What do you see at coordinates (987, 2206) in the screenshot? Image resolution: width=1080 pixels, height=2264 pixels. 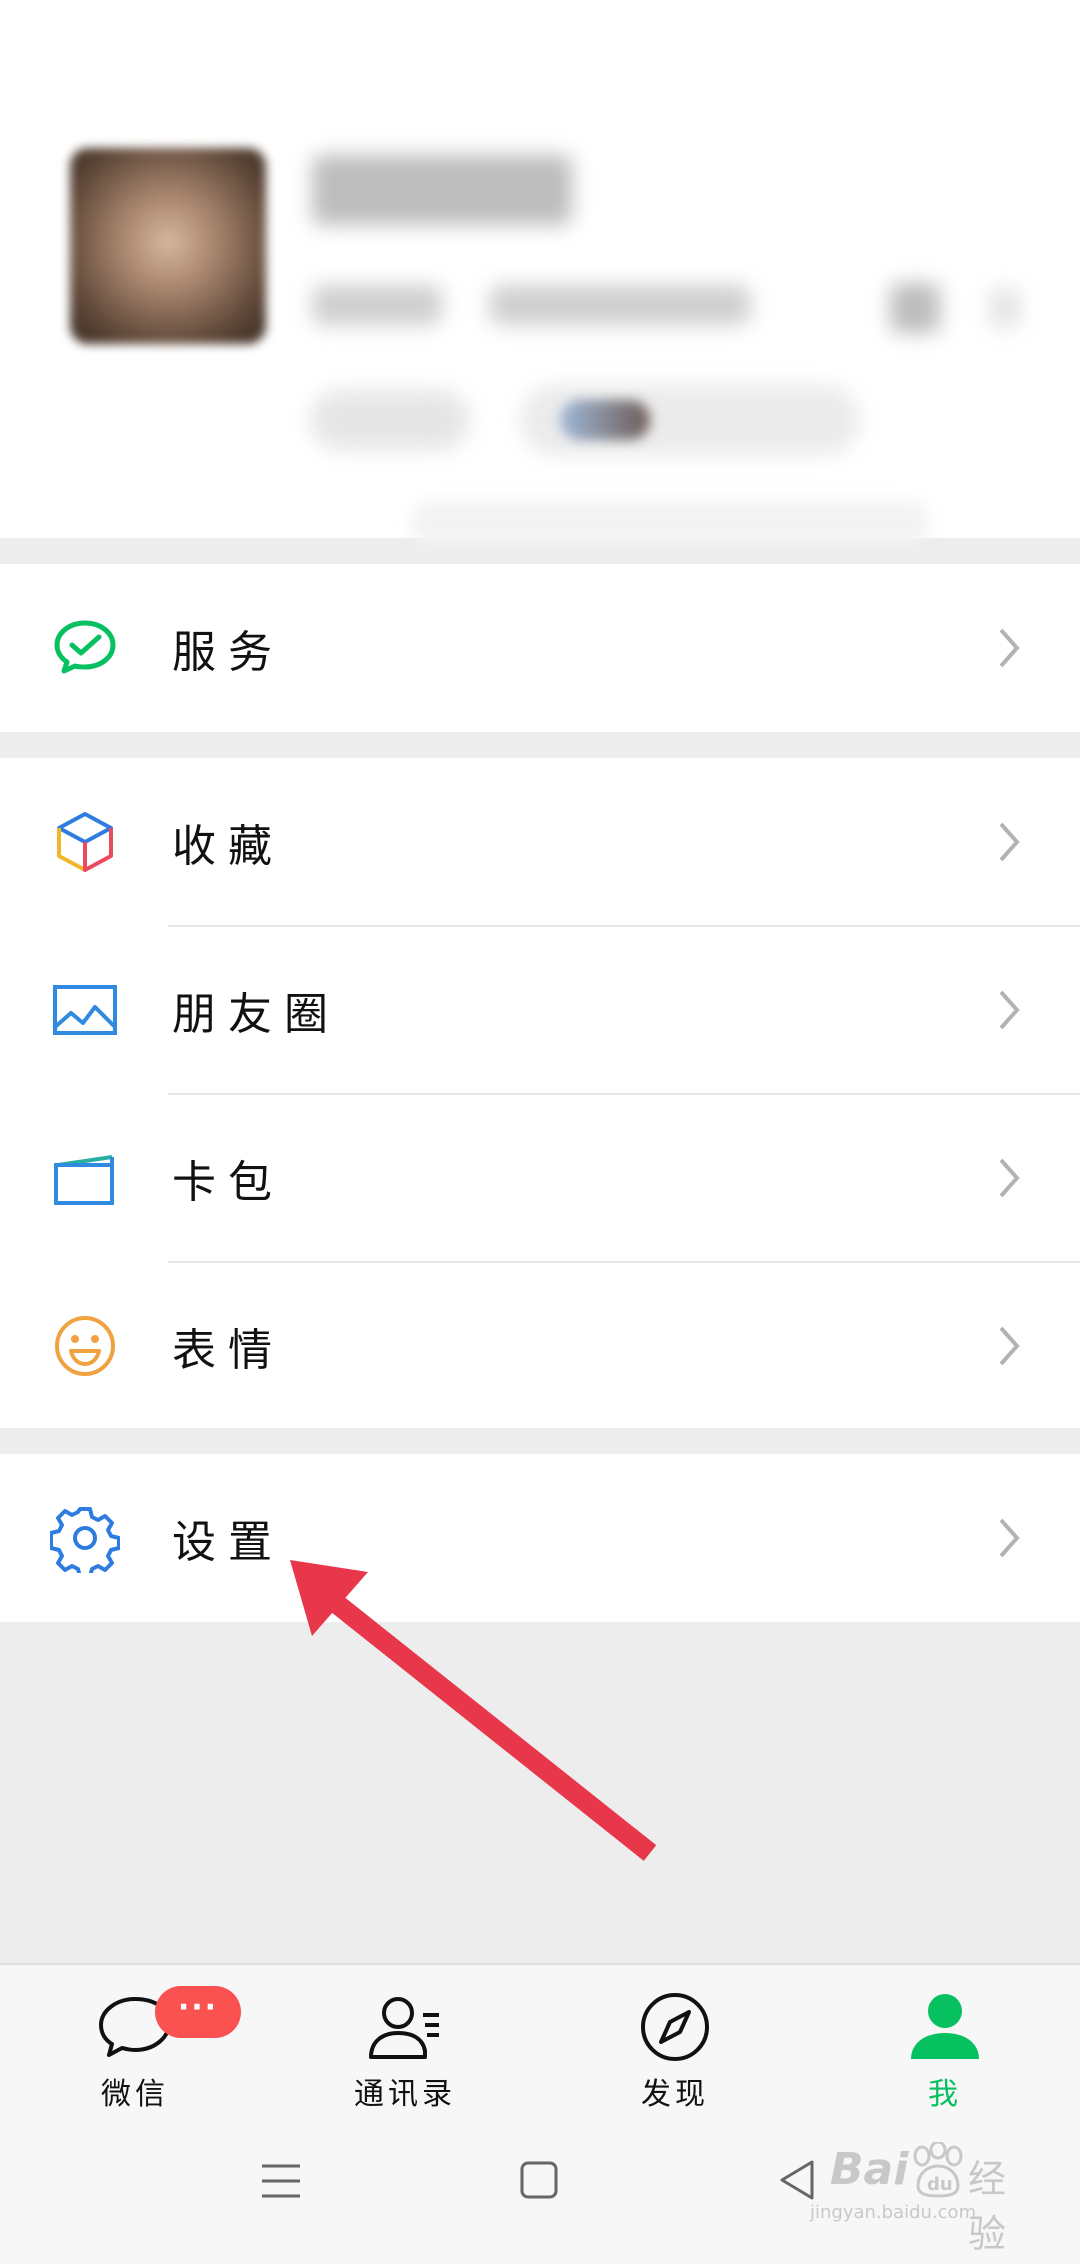 I see `watermark-text: 经验` at bounding box center [987, 2206].